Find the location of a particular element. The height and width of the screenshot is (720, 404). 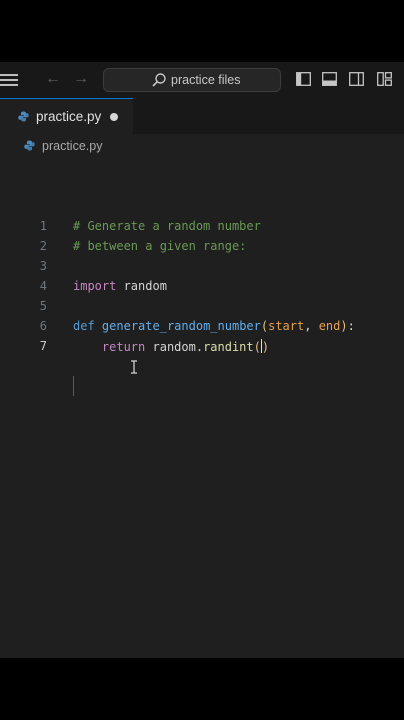

code-text: import random is located at coordinates (120, 286).